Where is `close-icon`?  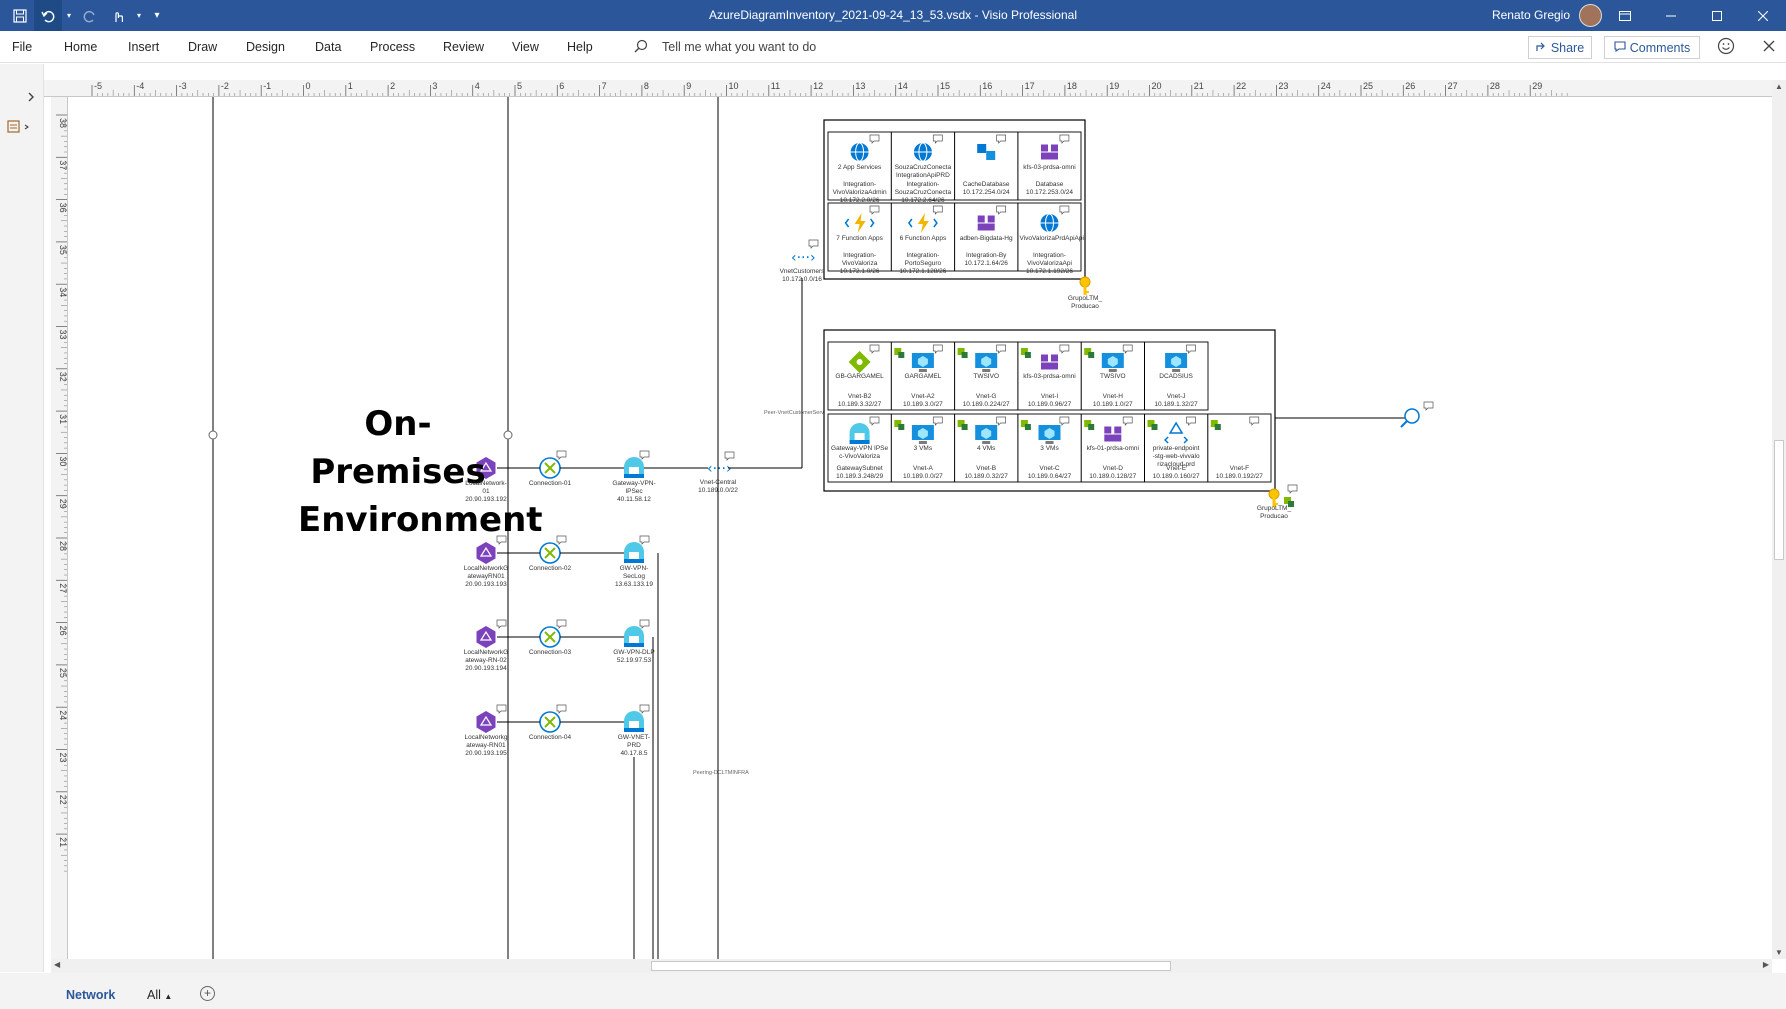
close-icon is located at coordinates (1763, 15).